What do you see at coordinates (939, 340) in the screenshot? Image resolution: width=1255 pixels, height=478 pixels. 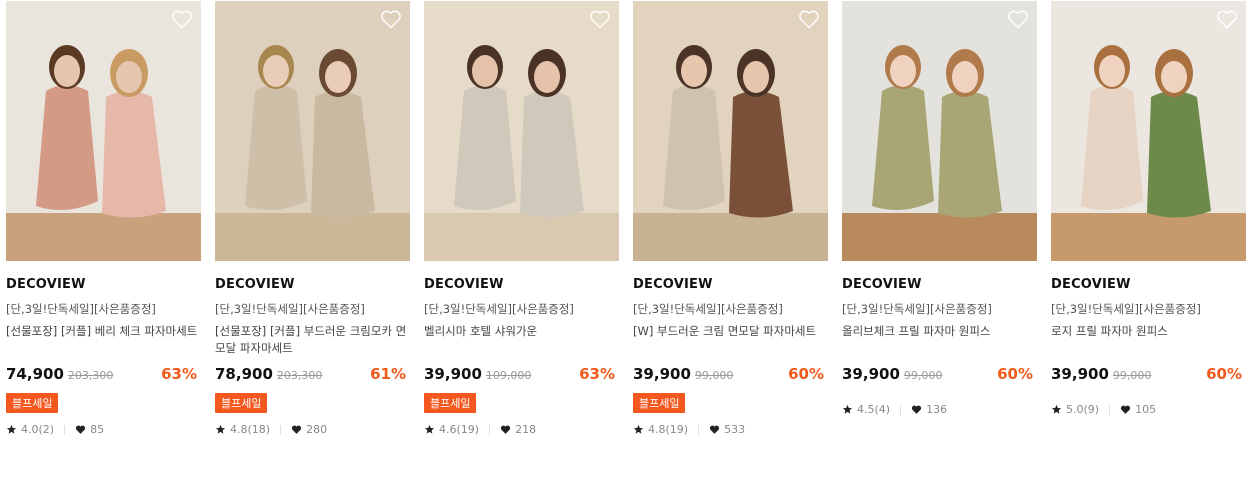 I see `product-name: 올리브체크 프릴 파자마 원피스` at bounding box center [939, 340].